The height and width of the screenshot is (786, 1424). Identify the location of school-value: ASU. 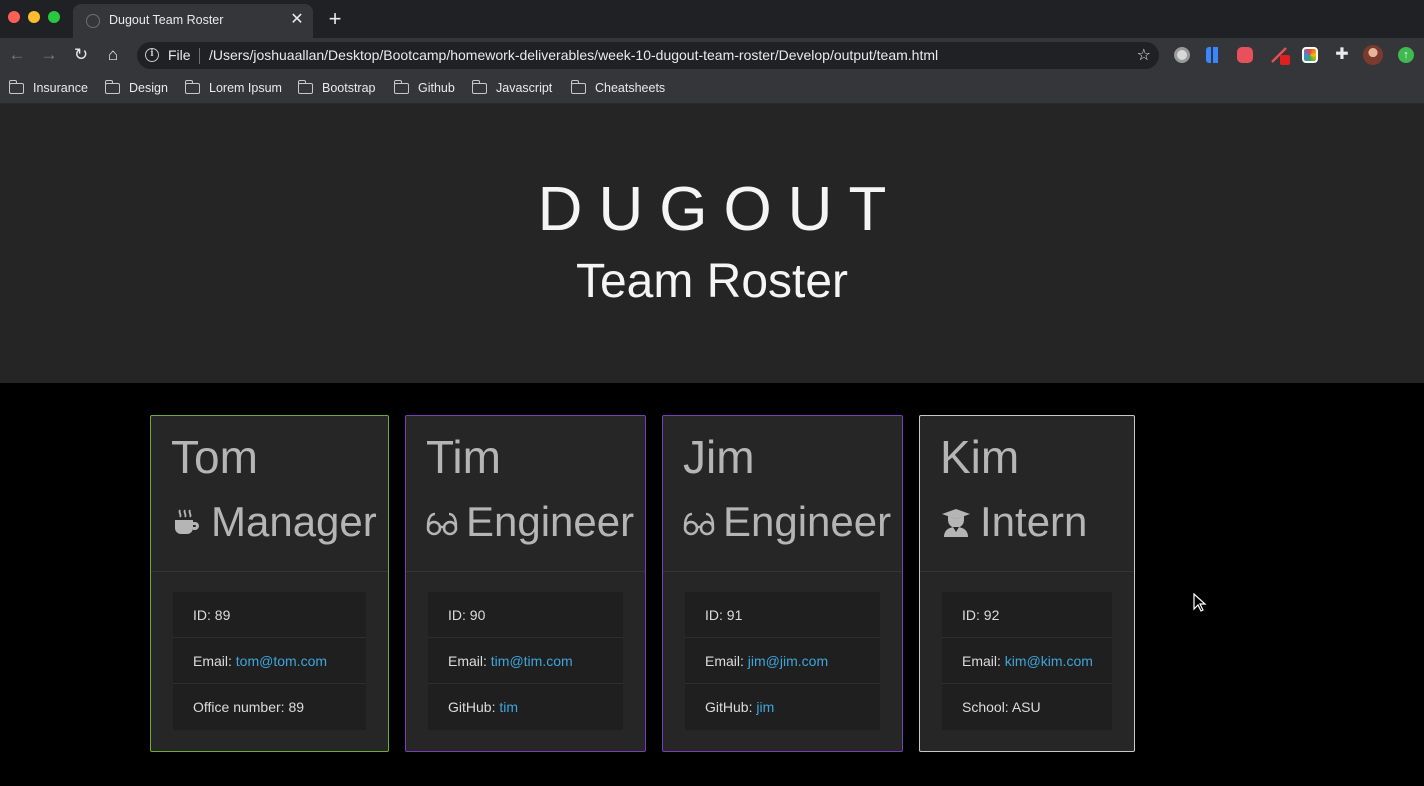
(1026, 707).